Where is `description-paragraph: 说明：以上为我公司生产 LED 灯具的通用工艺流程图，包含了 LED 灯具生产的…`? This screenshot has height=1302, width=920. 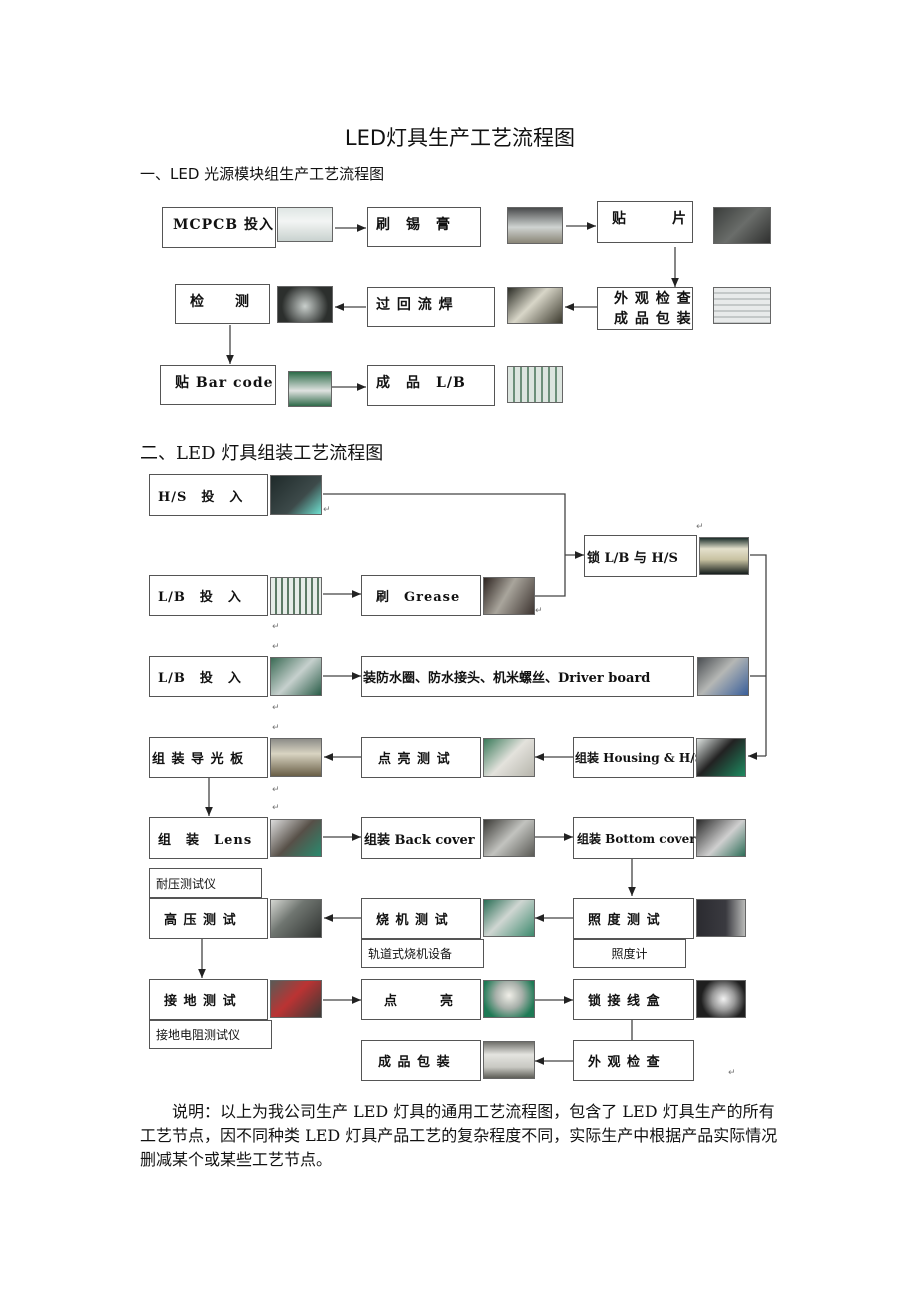
description-paragraph: 说明：以上为我公司生产 LED 灯具的通用工艺流程图，包含了 LED 灯具生产的… is located at coordinates (459, 1135).